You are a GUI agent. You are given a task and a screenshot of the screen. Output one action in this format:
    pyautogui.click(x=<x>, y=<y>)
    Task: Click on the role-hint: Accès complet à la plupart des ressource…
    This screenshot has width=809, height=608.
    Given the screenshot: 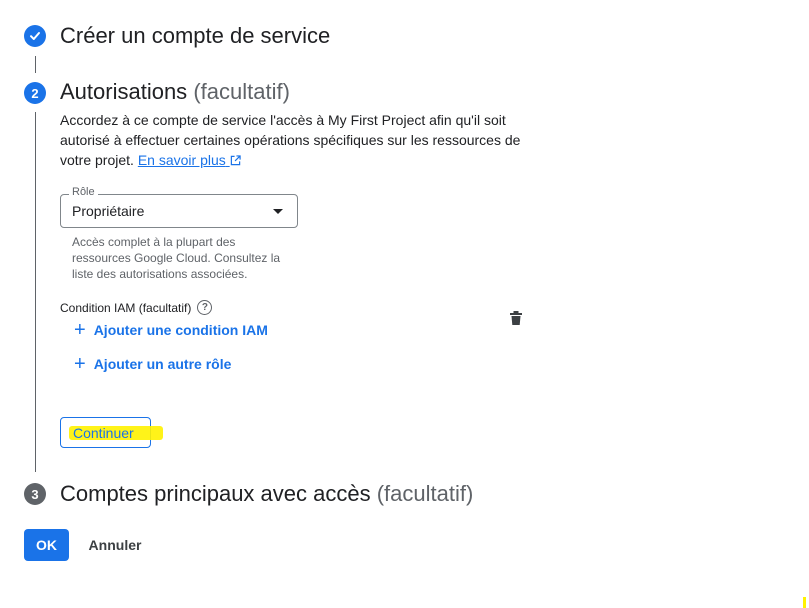 What is the action you would take?
    pyautogui.click(x=176, y=258)
    